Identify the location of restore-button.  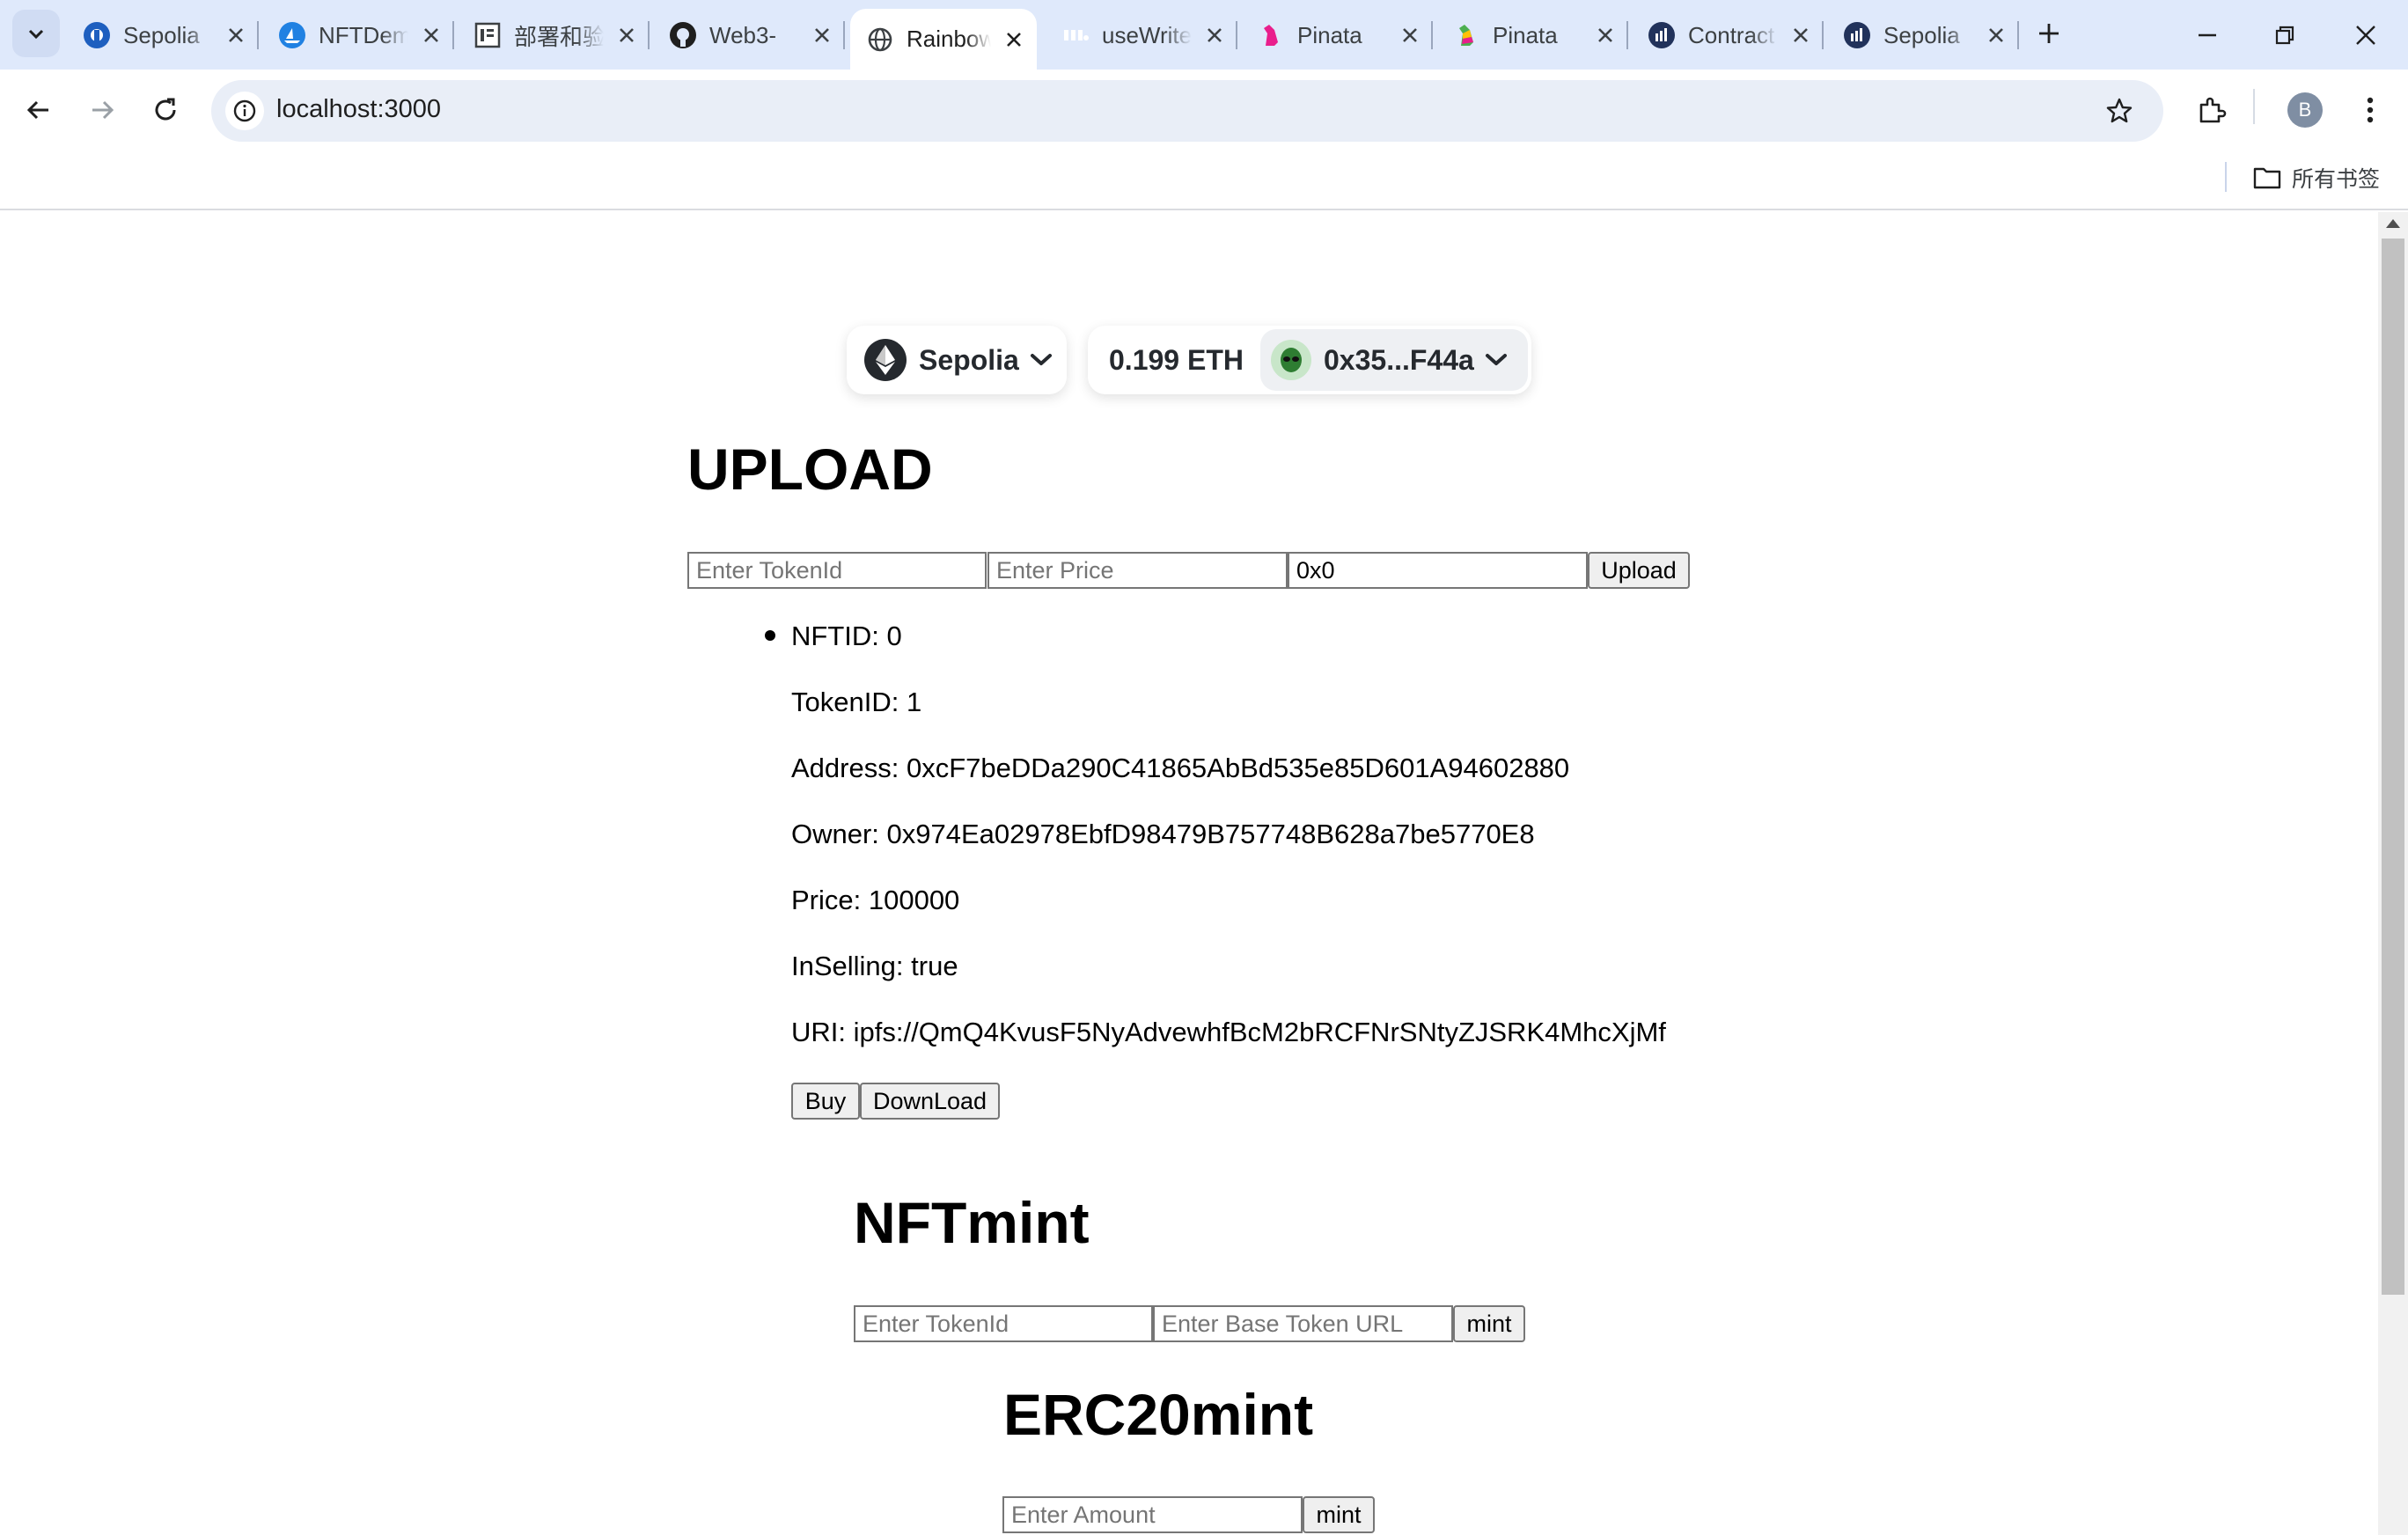
(2284, 35).